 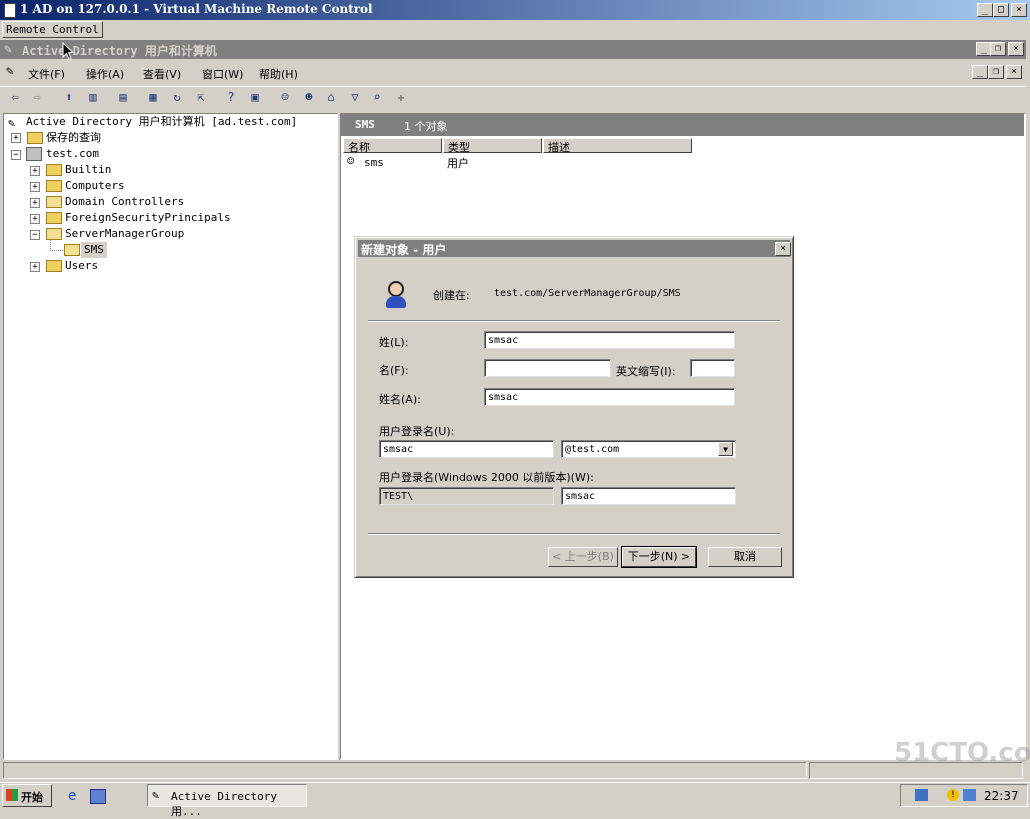 I want to click on dialog-close-button: ×, so click(x=783, y=249).